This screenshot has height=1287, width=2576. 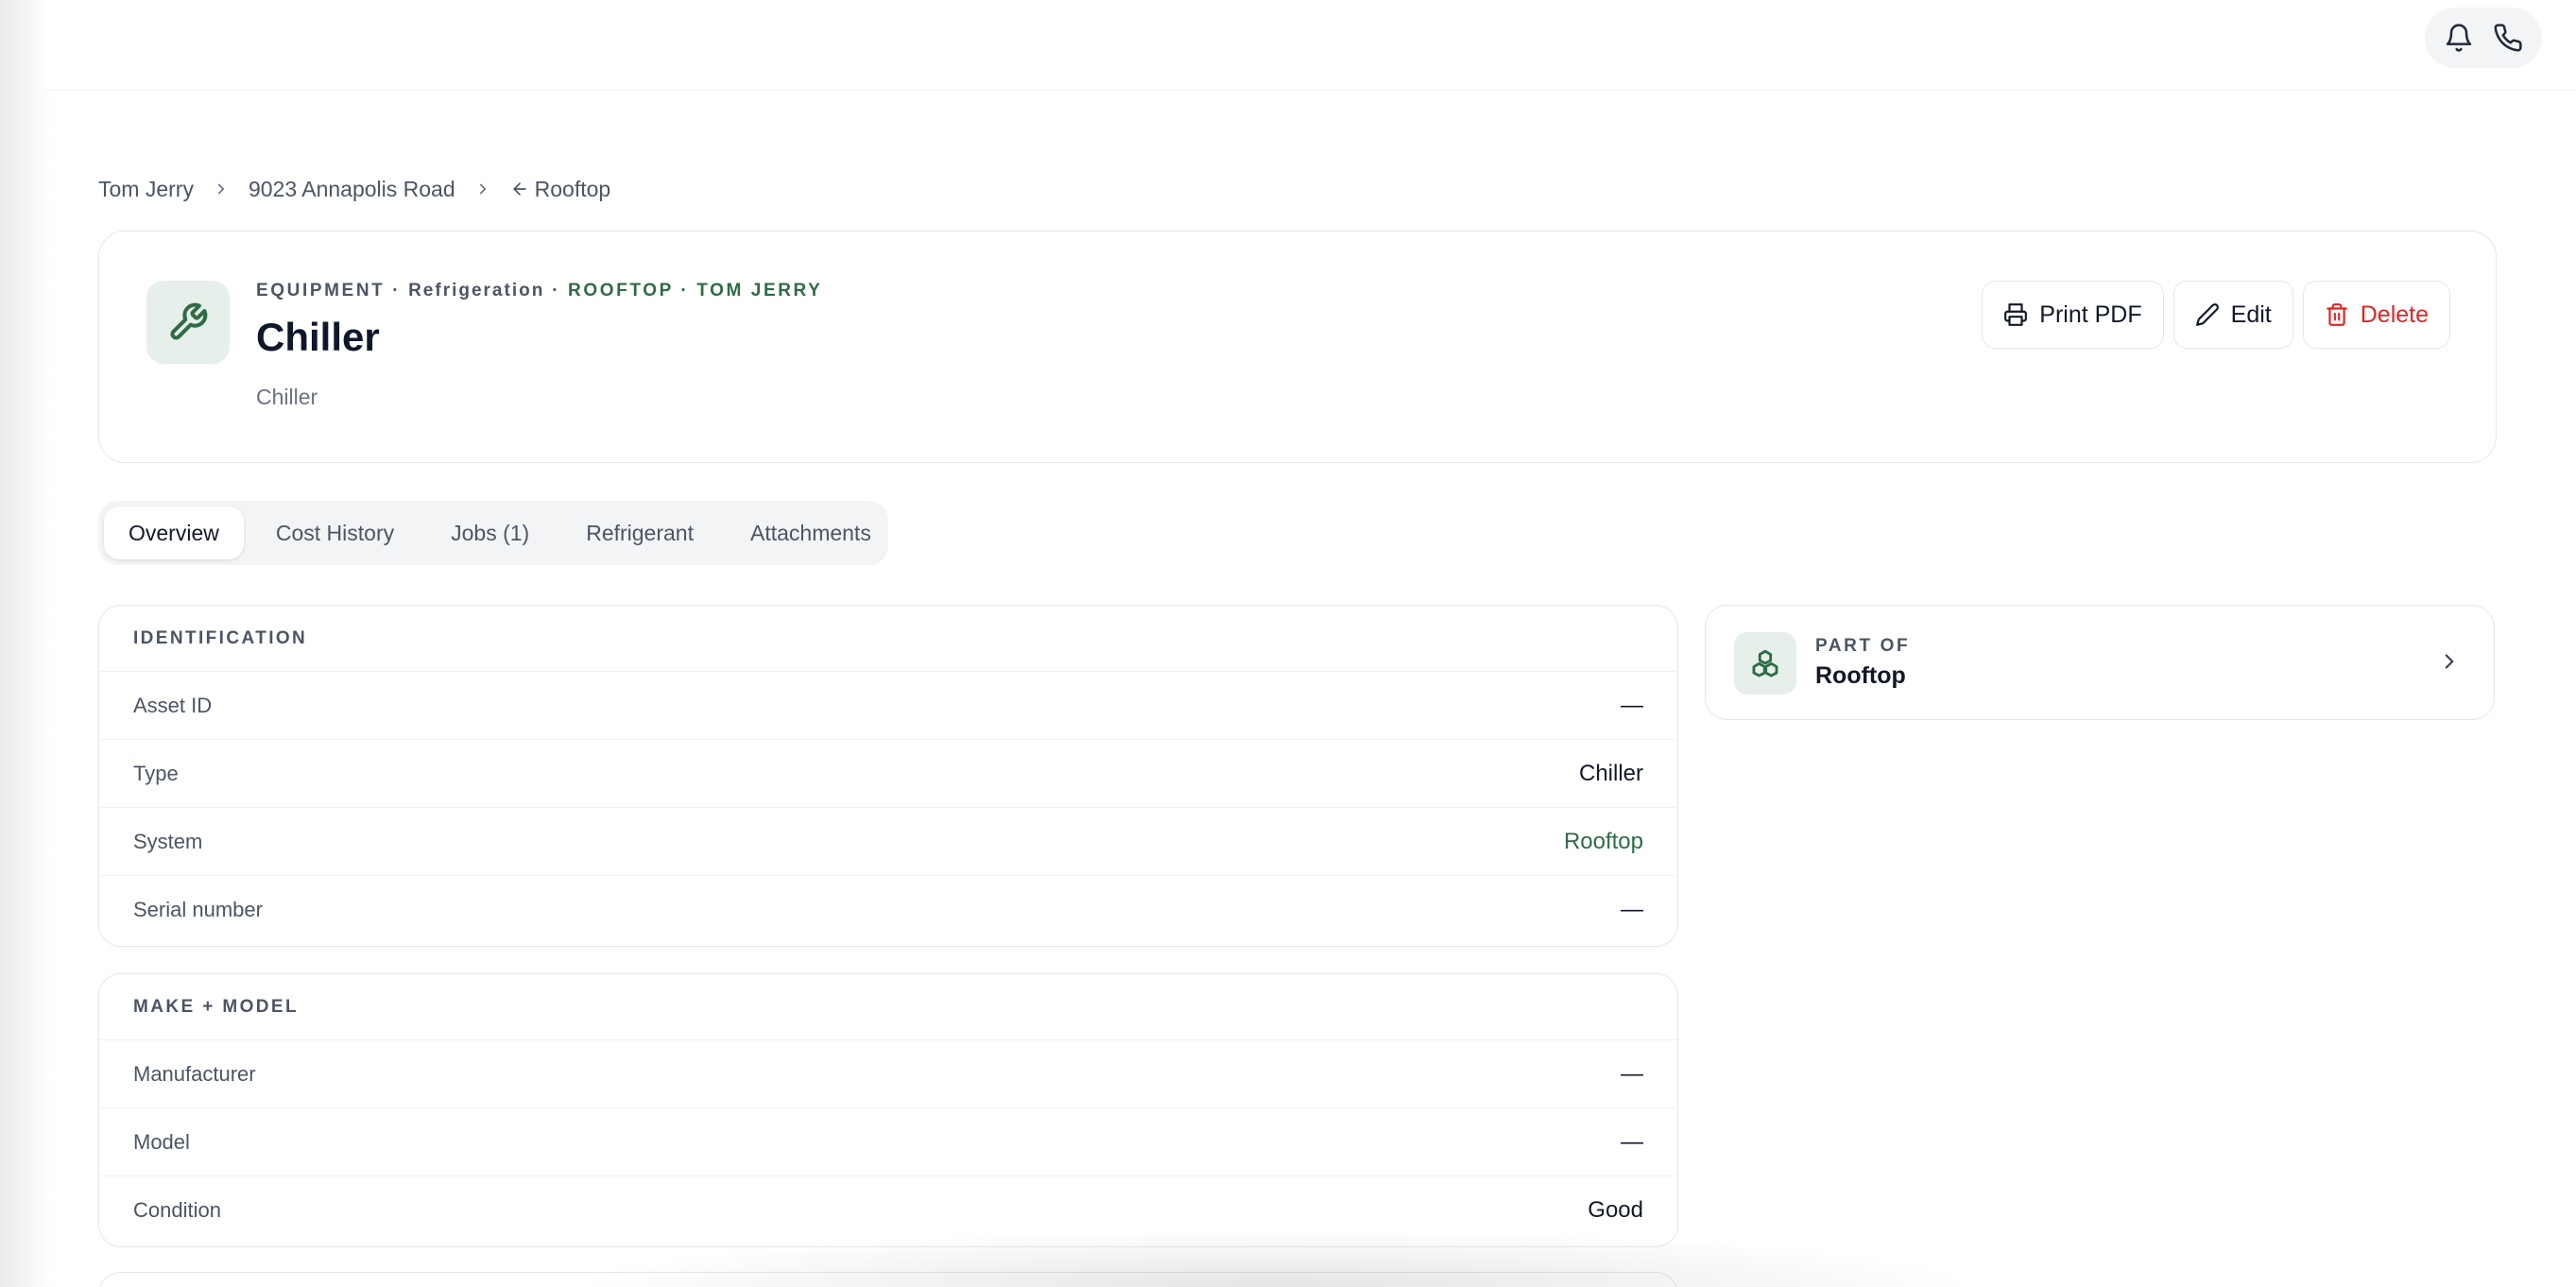 I want to click on field-row-type: Type Chiller, so click(x=888, y=774).